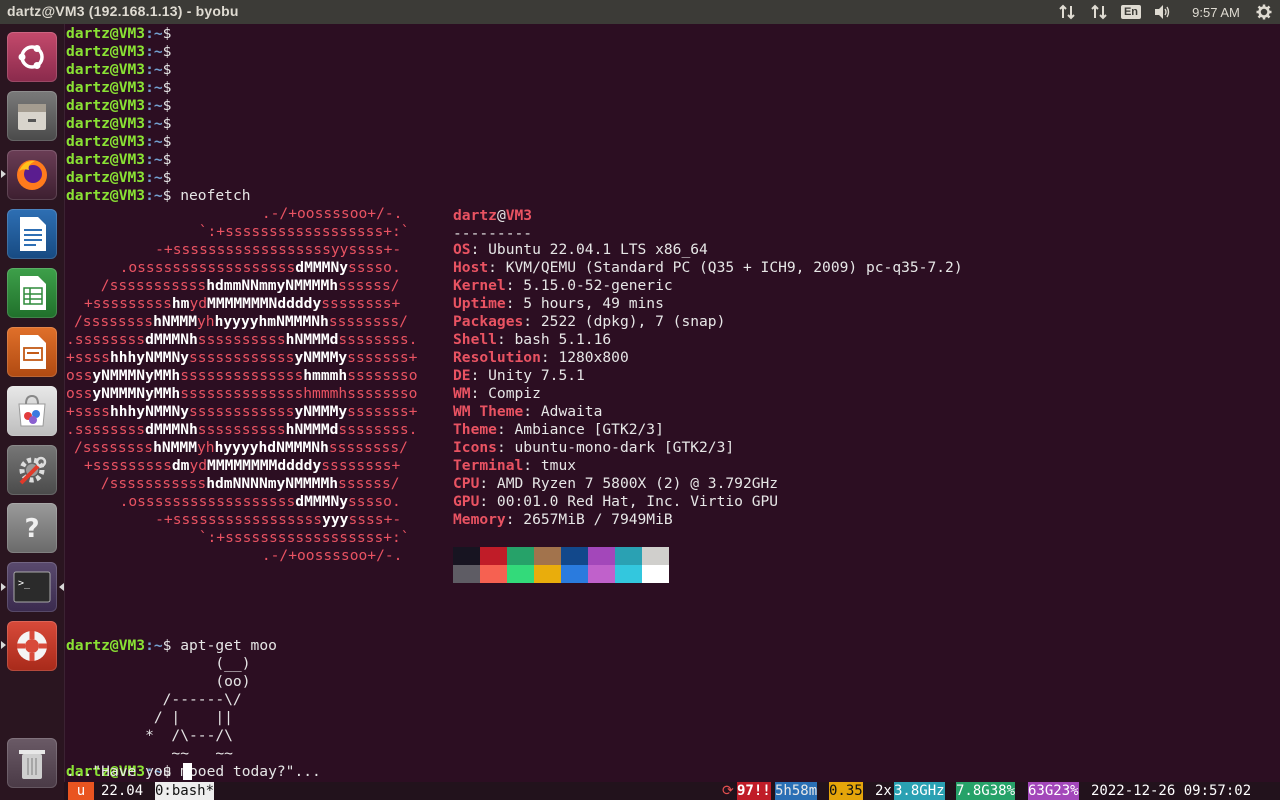 This screenshot has width=1280, height=800. Describe the element at coordinates (106, 429) in the screenshot. I see `logo-segment: .ssssssss` at that location.